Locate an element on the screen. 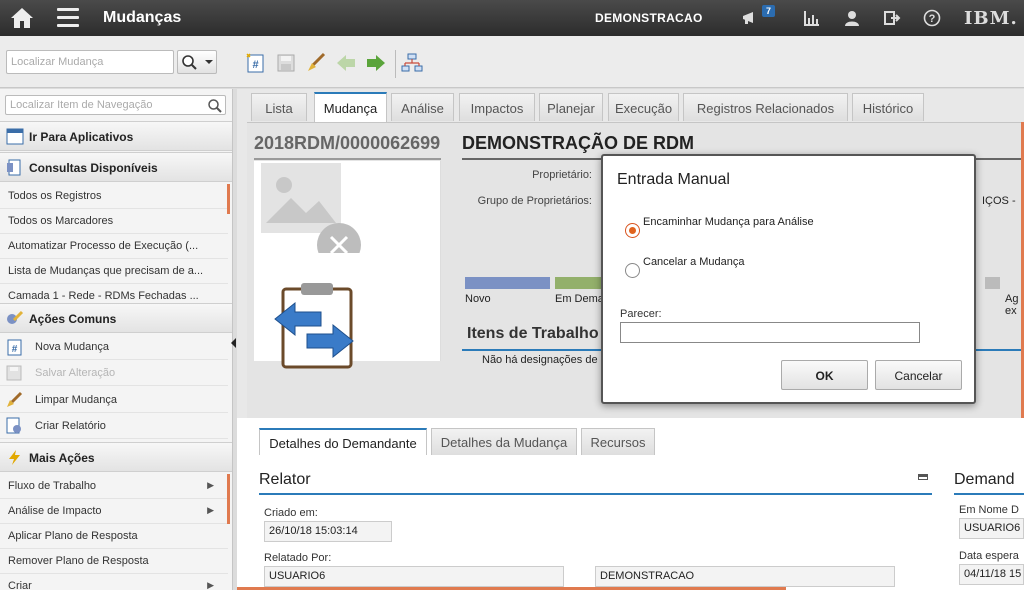  help-icon: ? is located at coordinates (932, 18).